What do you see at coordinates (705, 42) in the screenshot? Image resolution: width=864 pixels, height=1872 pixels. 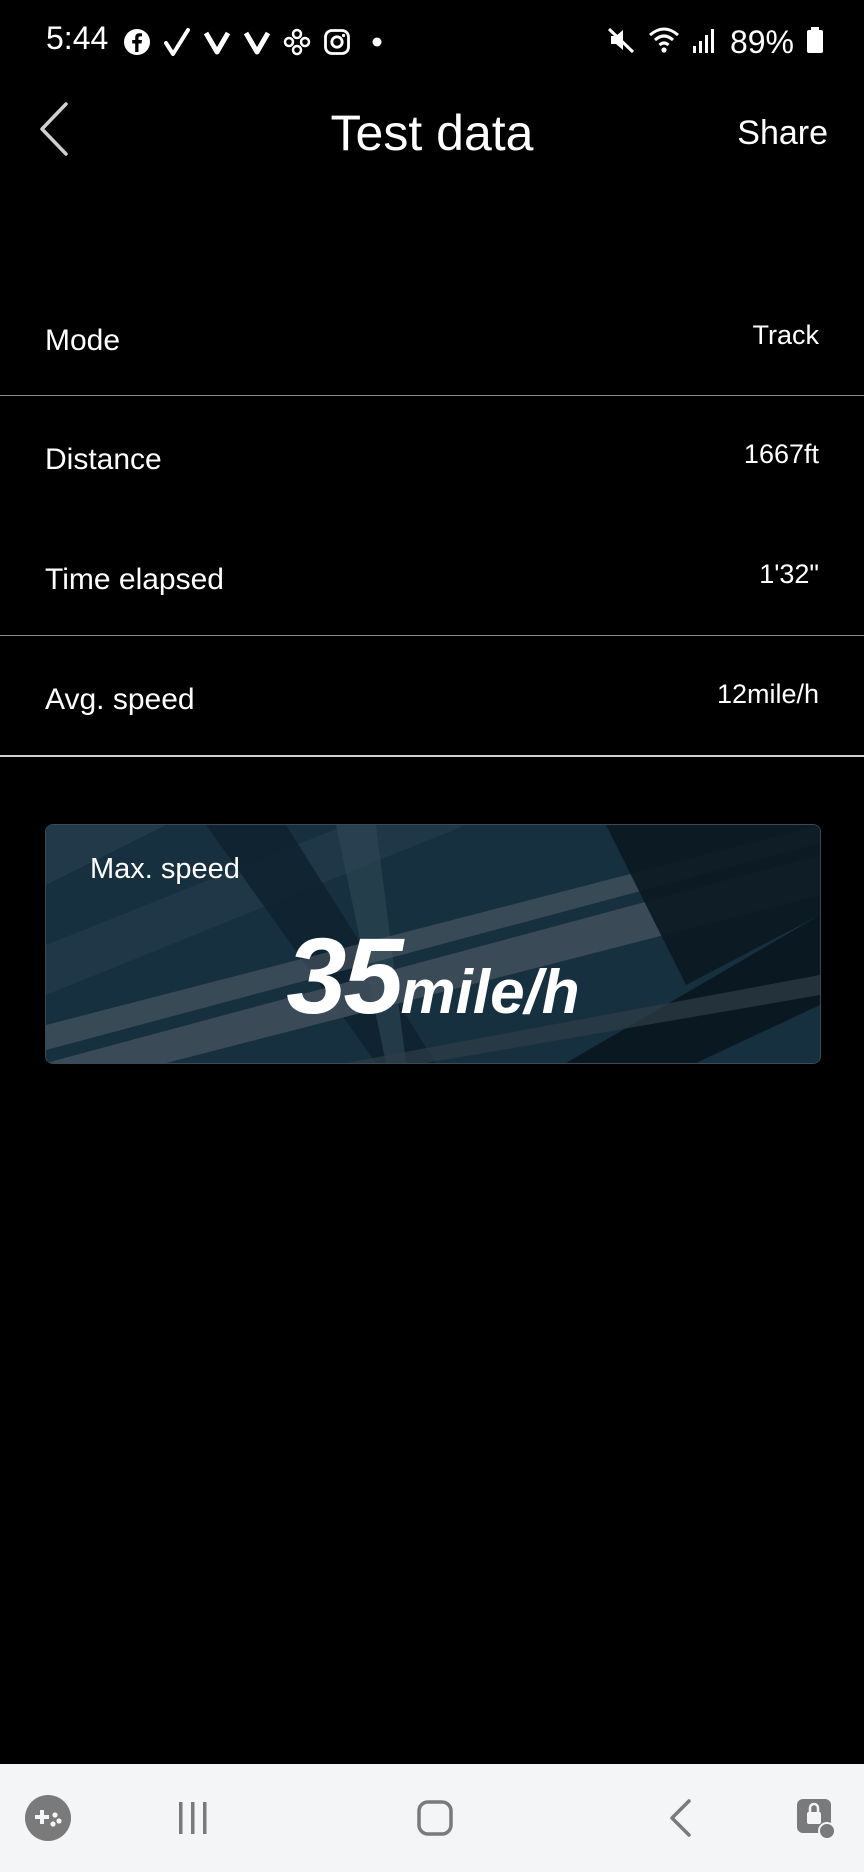 I see `signal-icon` at bounding box center [705, 42].